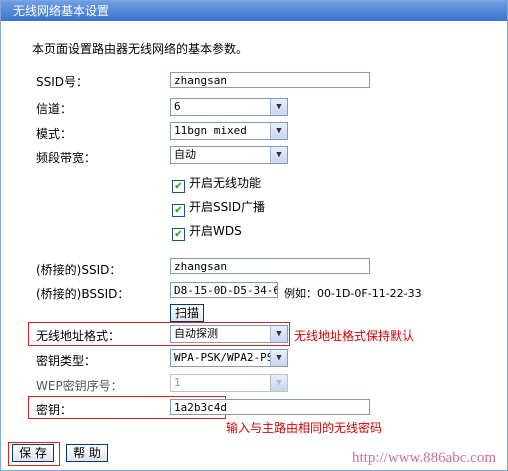 This screenshot has height=471, width=508. I want to click on wep-key-index-value: 1, so click(177, 382).